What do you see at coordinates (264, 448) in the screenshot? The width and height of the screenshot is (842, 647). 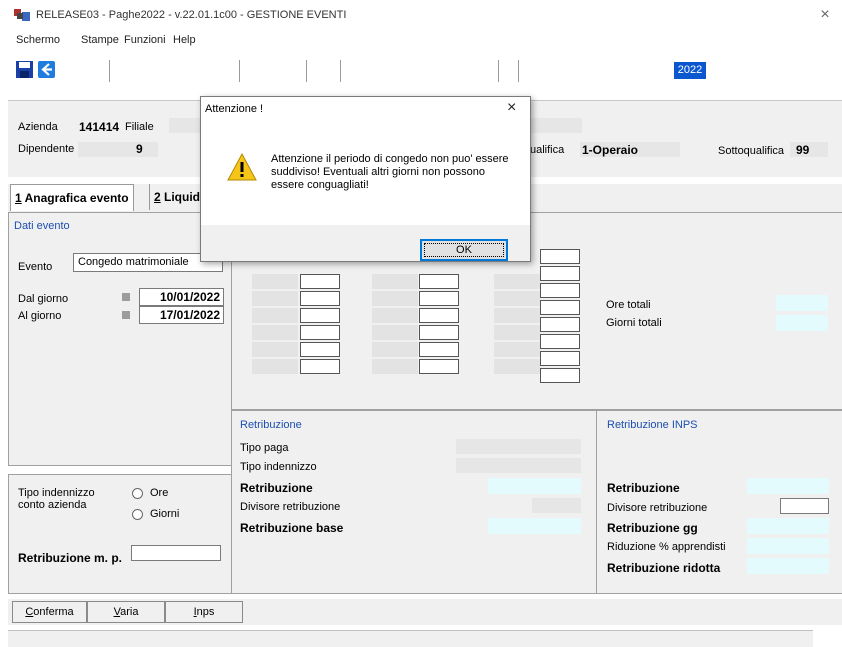 I see `tipo-paga-label: Tipo paga` at bounding box center [264, 448].